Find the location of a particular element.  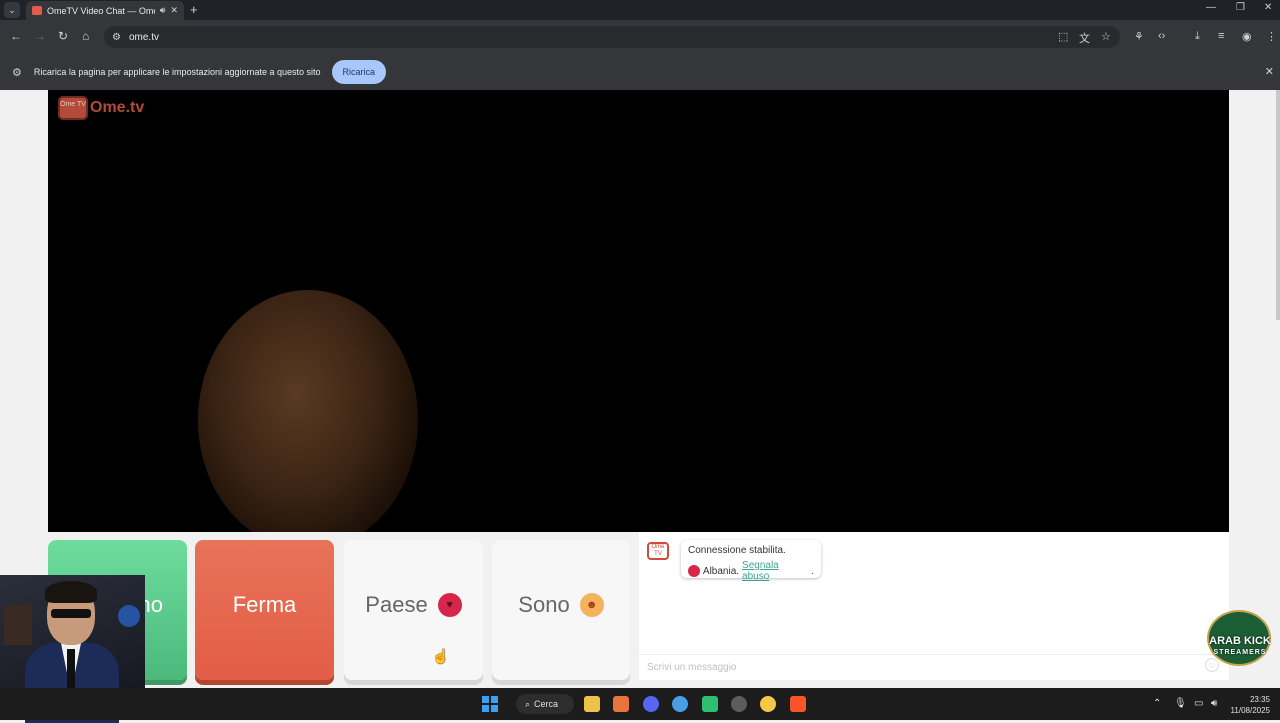

partner-country: Albania. is located at coordinates (721, 571).